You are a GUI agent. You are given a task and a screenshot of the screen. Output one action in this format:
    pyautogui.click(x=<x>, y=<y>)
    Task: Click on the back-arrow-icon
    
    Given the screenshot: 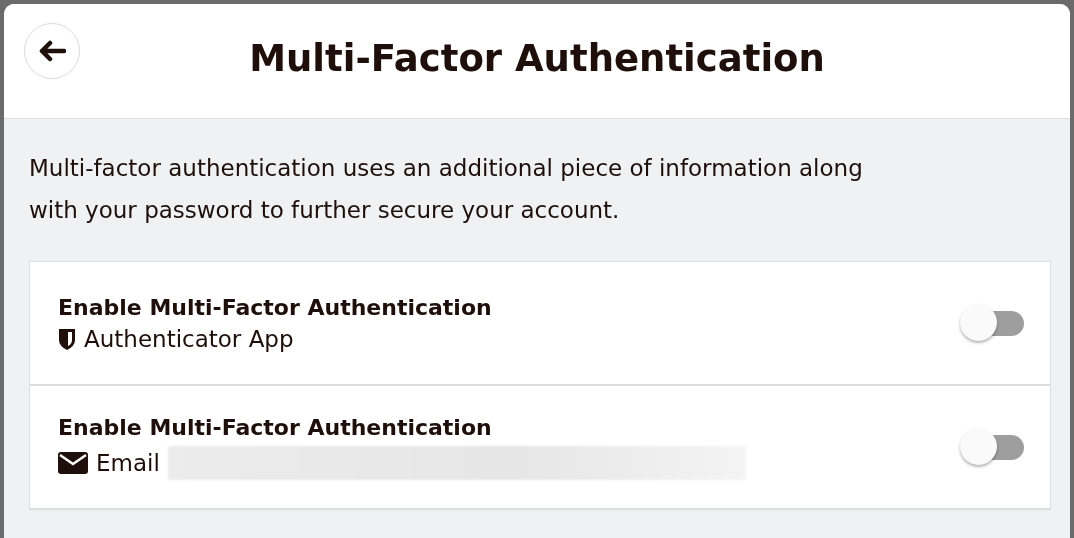 What is the action you would take?
    pyautogui.click(x=52, y=51)
    